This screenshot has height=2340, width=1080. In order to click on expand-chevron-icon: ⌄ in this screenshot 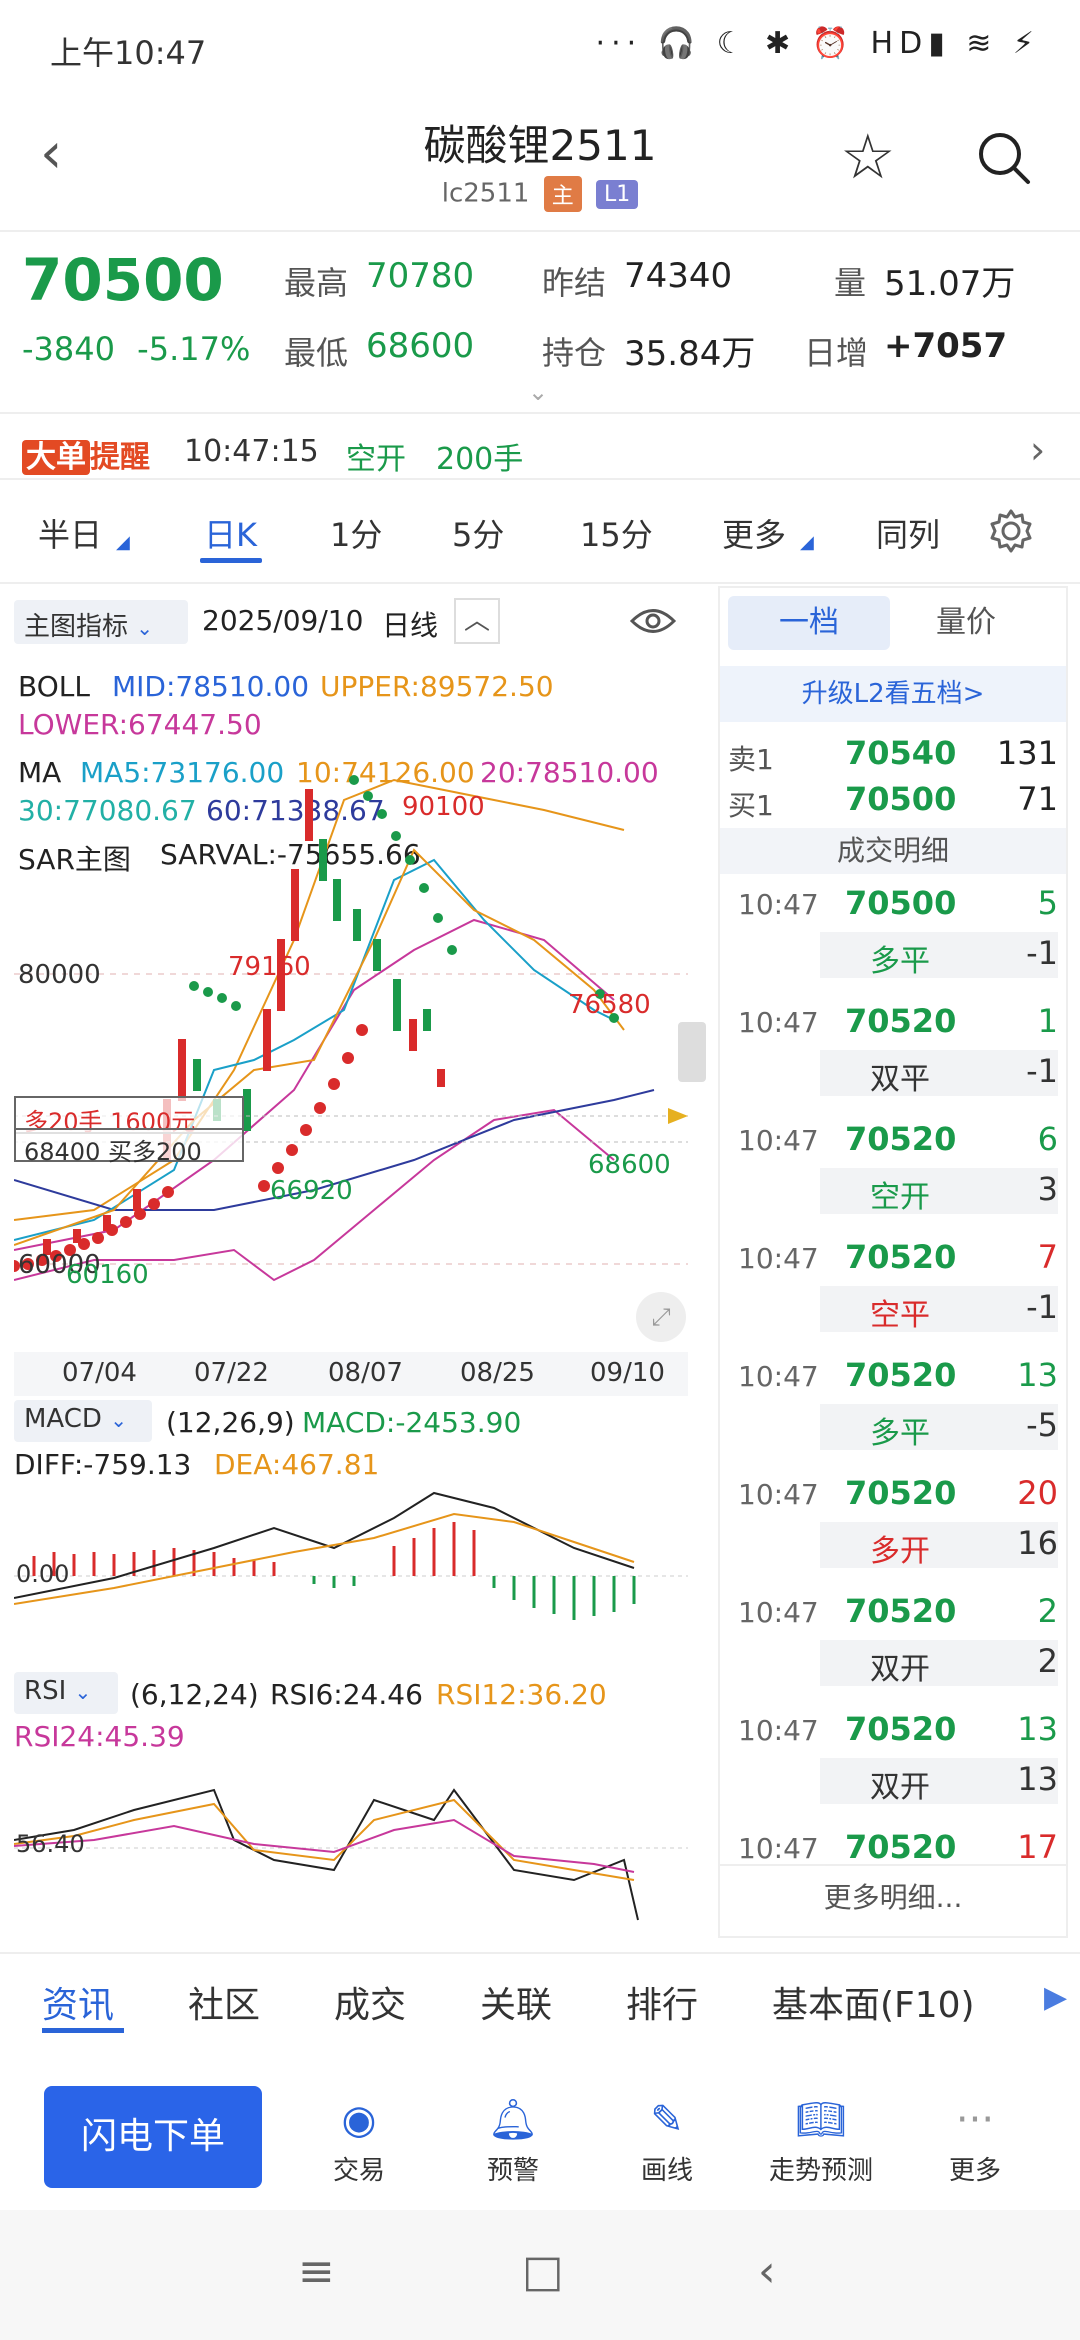, I will do `click(538, 392)`.